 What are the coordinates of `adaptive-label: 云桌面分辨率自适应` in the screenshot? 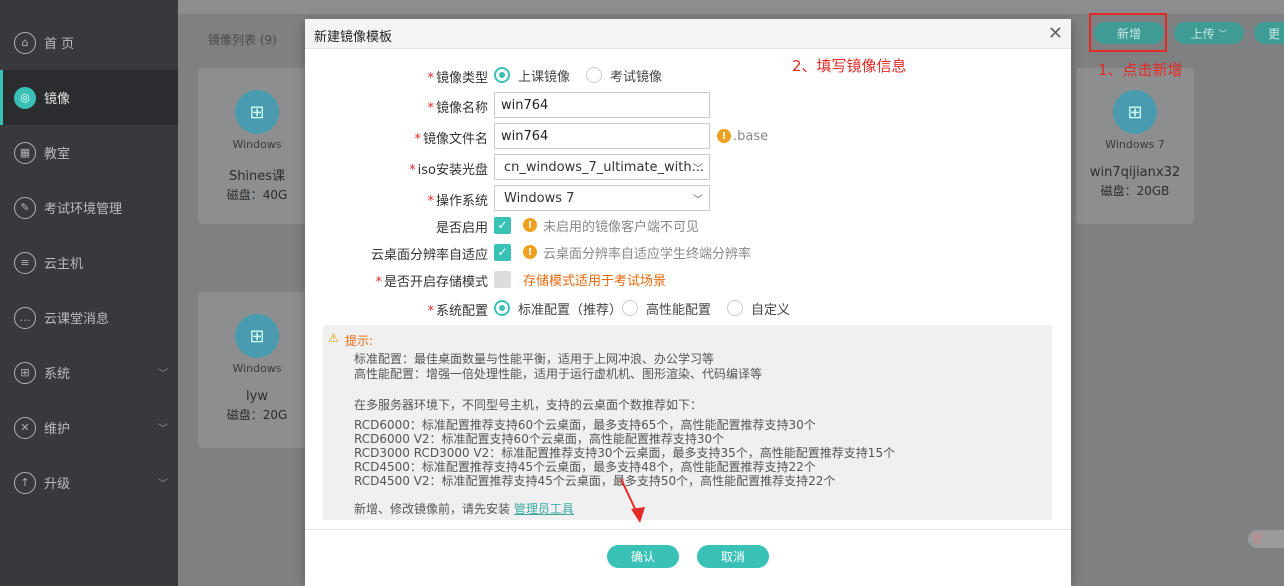 It's located at (429, 255).